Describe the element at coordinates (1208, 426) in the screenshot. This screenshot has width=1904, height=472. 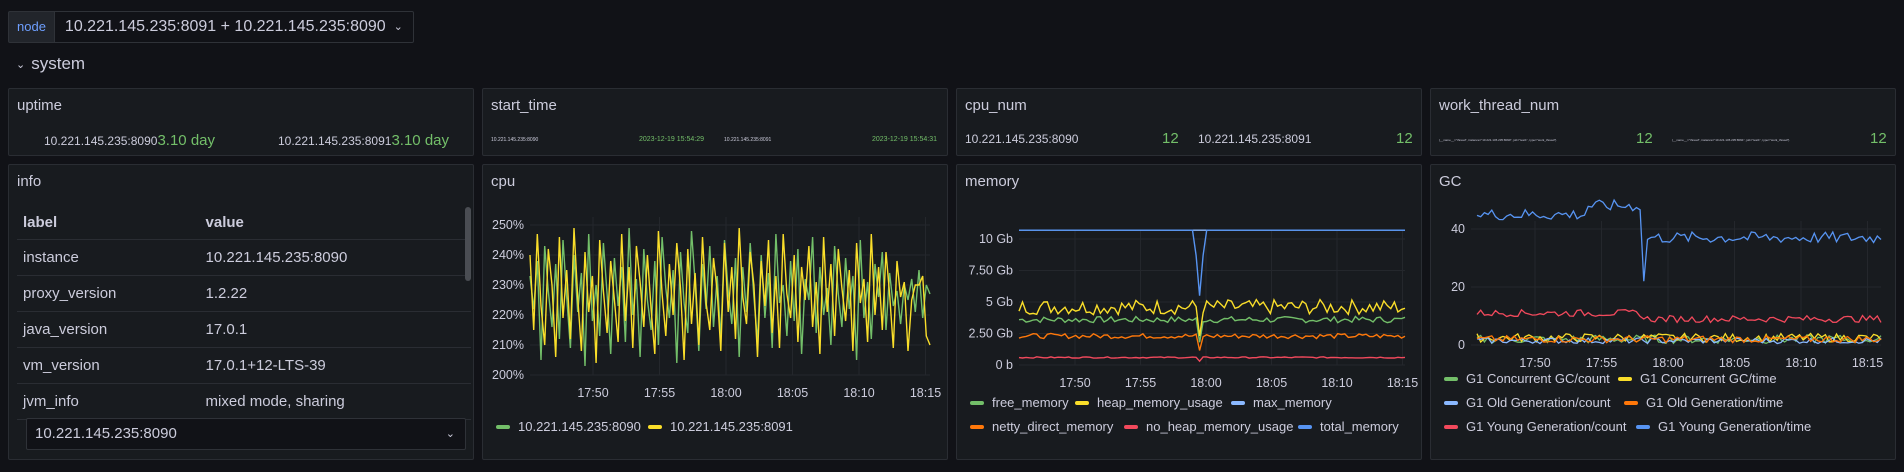
I see `legend-item: no_heap_memory_usage` at that location.